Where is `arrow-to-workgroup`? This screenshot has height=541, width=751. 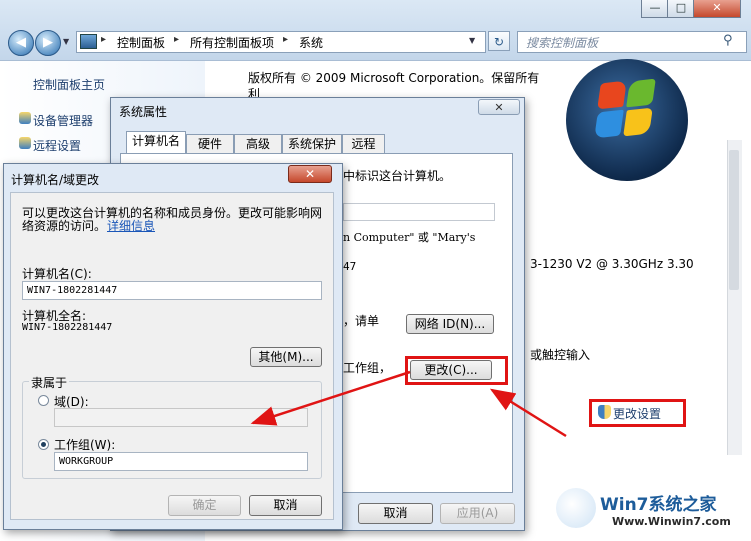 arrow-to-workgroup is located at coordinates (330, 398).